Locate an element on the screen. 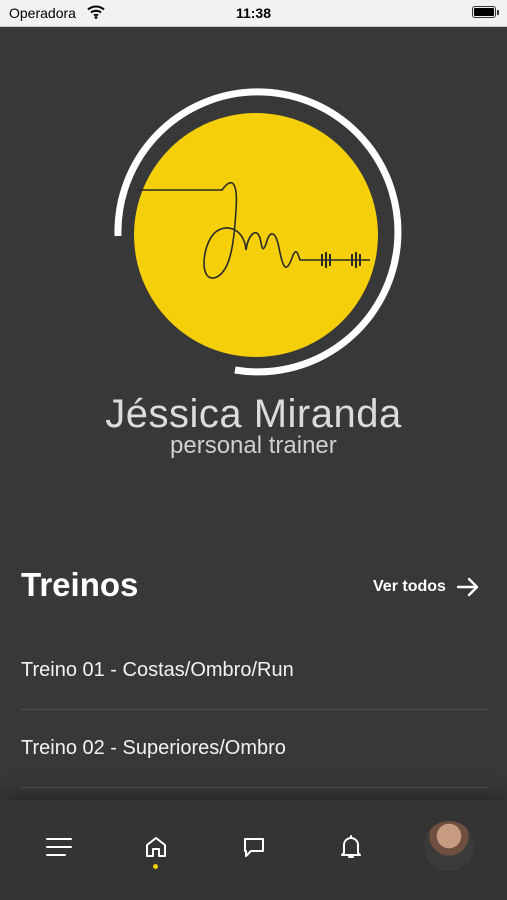 The image size is (507, 900). list-item: Treino 01 - Costas/Ombro/Run is located at coordinates (254, 671).